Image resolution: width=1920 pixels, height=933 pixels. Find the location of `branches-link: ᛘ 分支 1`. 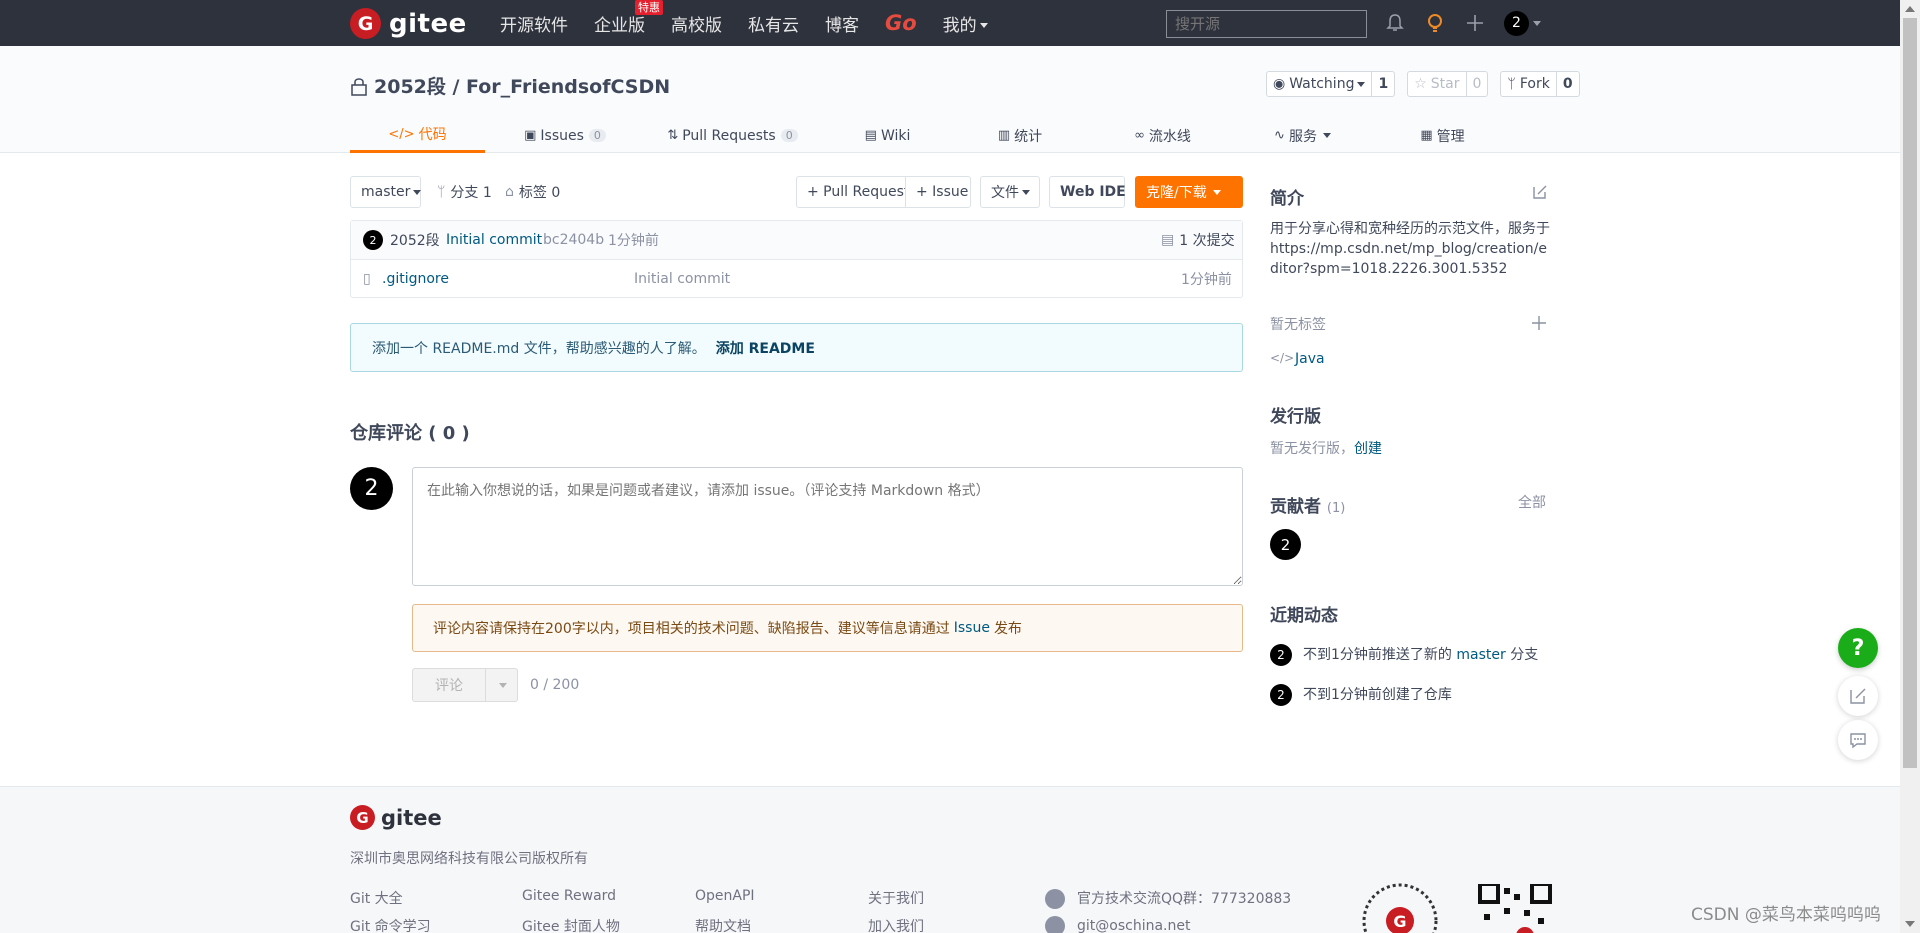

branches-link: ᛘ 分支 1 is located at coordinates (464, 192).